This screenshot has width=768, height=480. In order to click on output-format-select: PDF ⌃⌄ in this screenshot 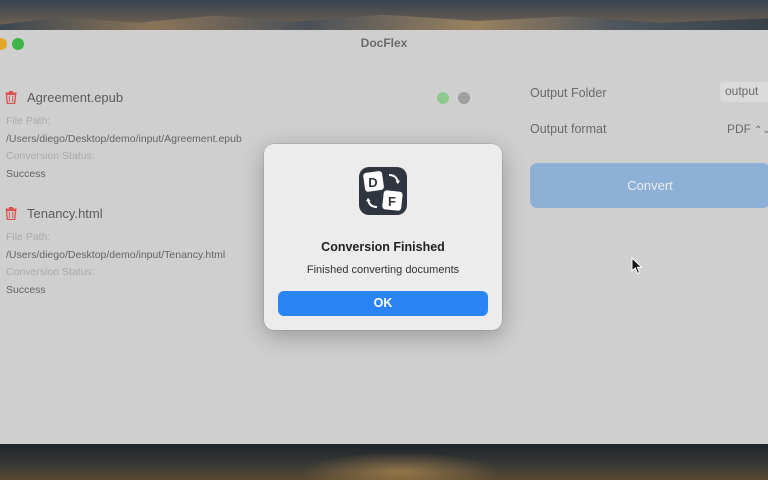, I will do `click(747, 129)`.